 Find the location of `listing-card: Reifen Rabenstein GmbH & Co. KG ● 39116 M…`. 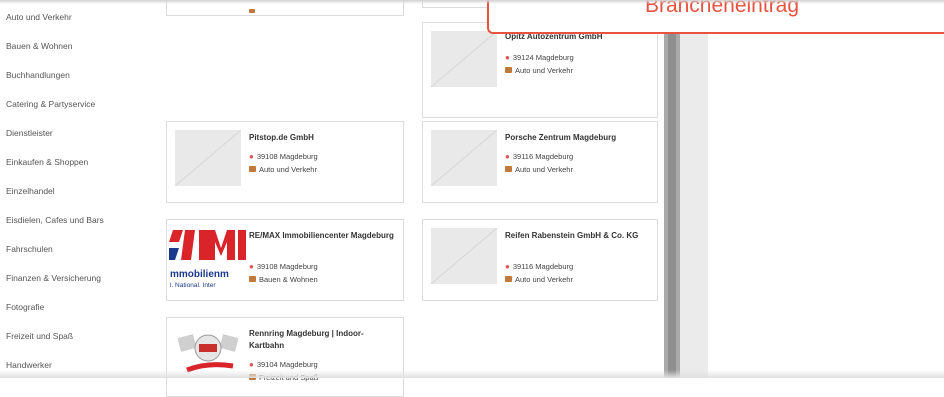

listing-card: Reifen Rabenstein GmbH & Co. KG ● 39116 M… is located at coordinates (540, 260).